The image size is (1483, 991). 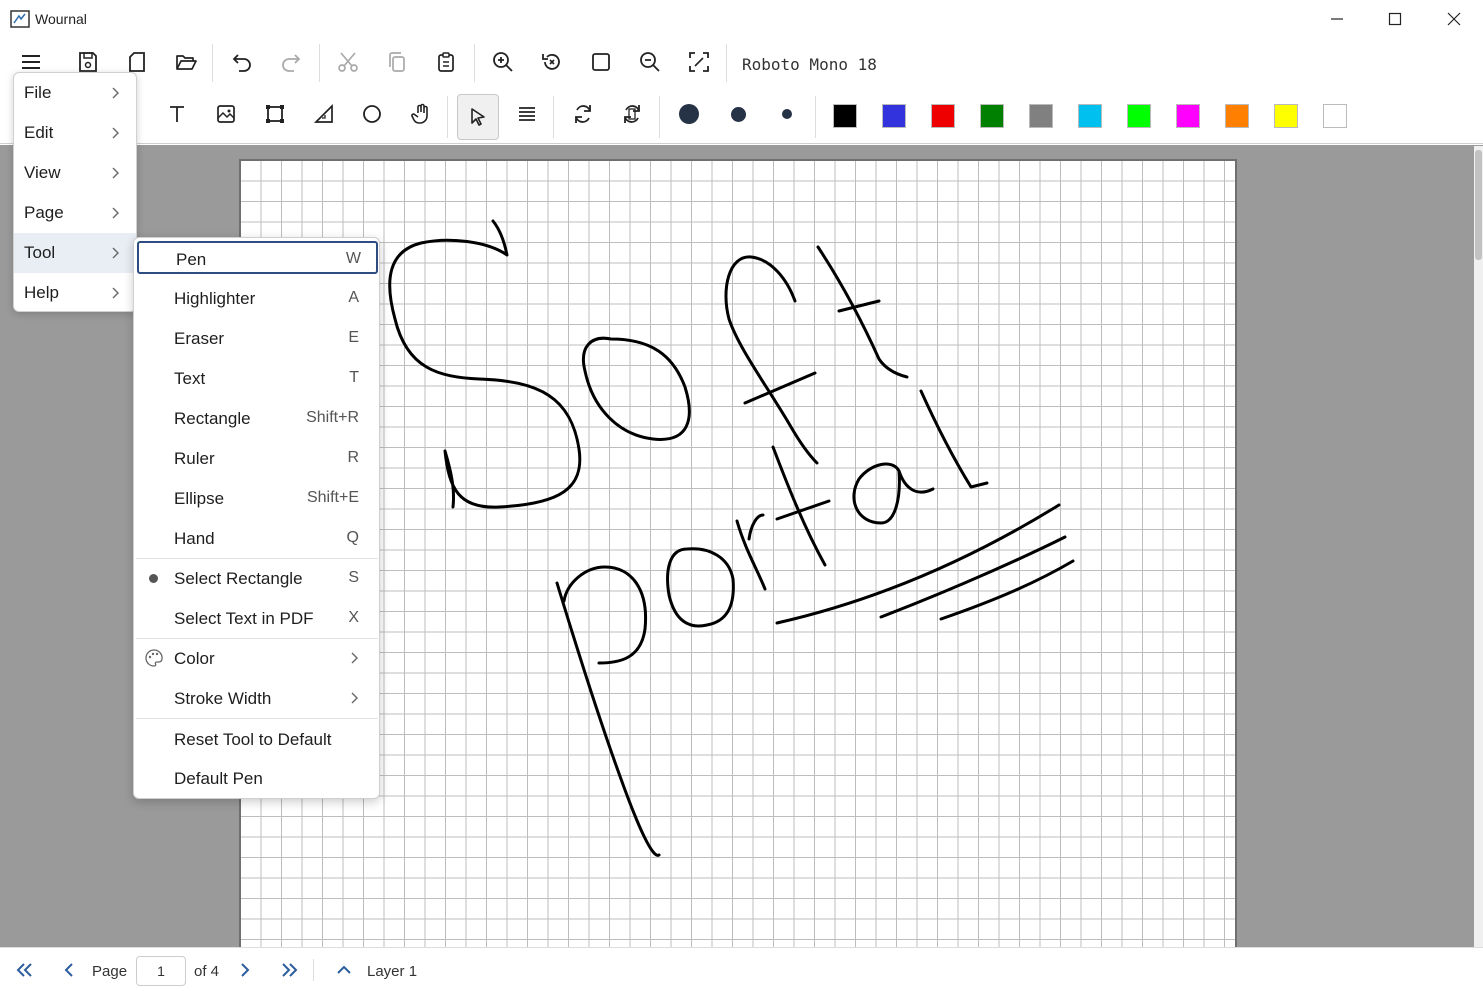 I want to click on stroke-medium-button, so click(x=738, y=114).